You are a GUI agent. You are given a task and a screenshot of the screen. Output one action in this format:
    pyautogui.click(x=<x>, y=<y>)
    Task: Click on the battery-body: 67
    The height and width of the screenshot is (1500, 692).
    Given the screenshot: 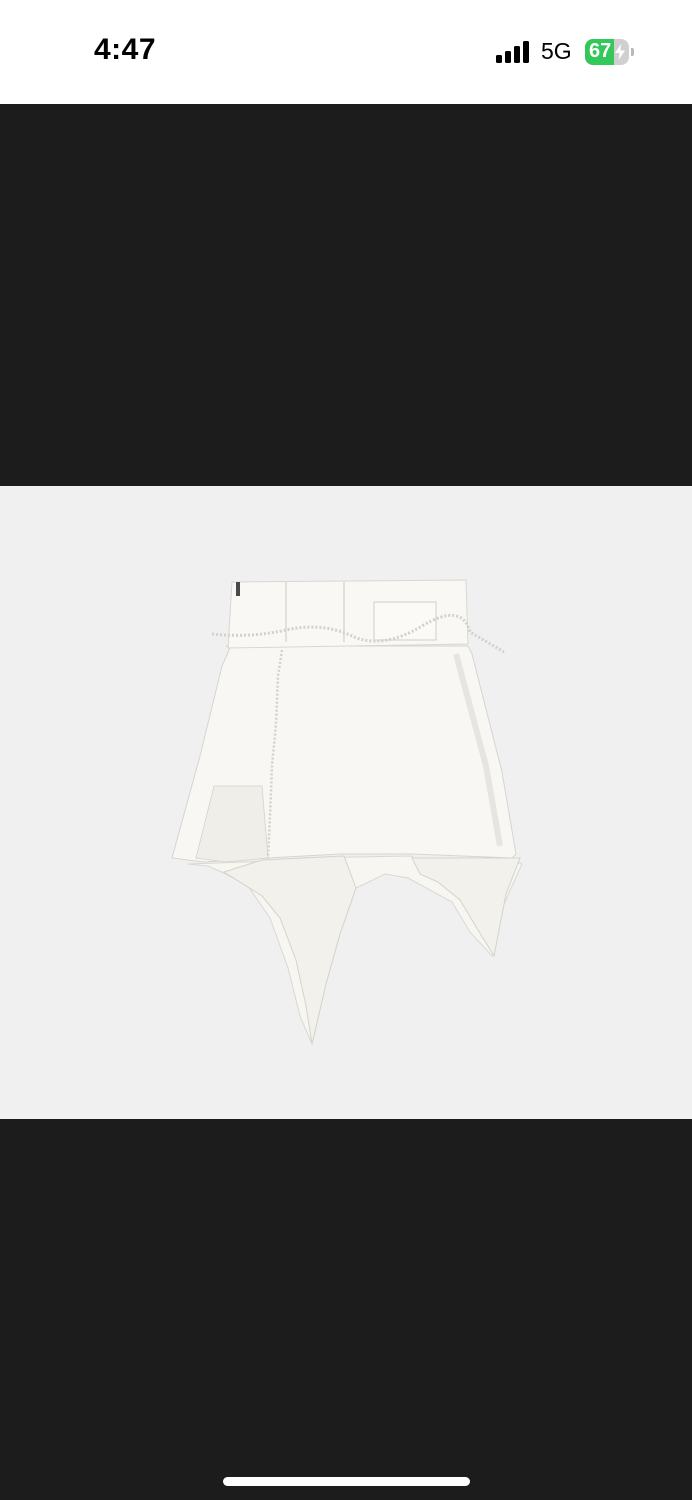 What is the action you would take?
    pyautogui.click(x=607, y=52)
    